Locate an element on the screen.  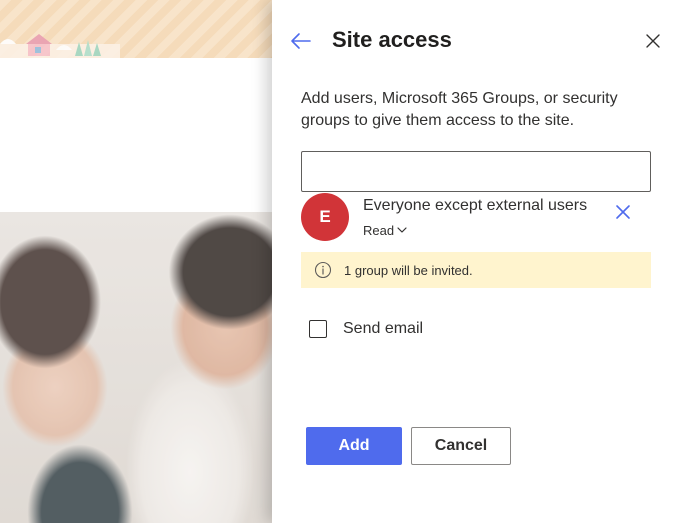
send-email-checkbox is located at coordinates (318, 329).